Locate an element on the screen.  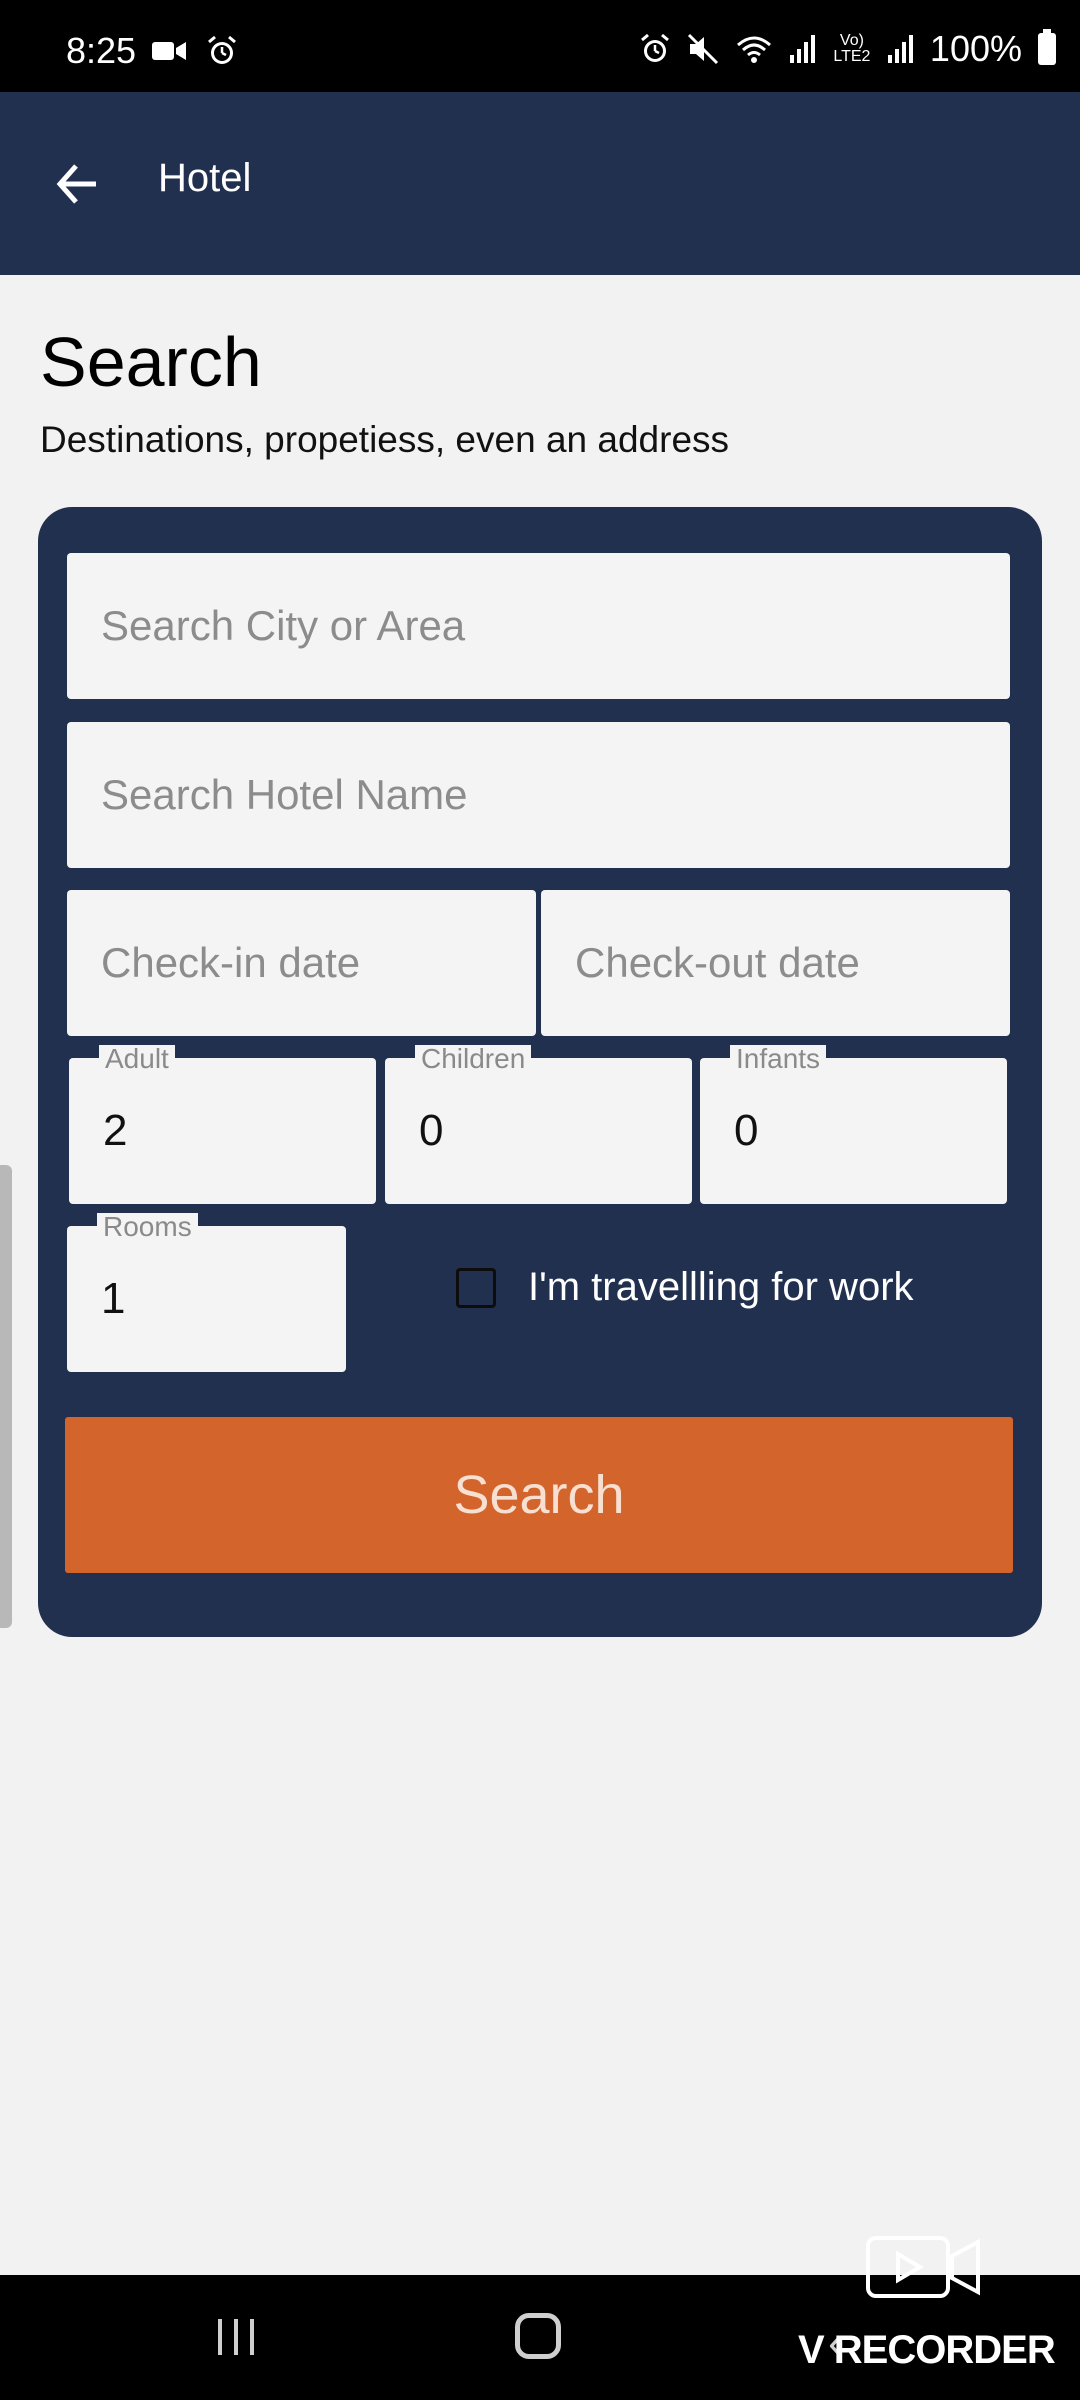
work-travel-checkbox is located at coordinates (476, 1287).